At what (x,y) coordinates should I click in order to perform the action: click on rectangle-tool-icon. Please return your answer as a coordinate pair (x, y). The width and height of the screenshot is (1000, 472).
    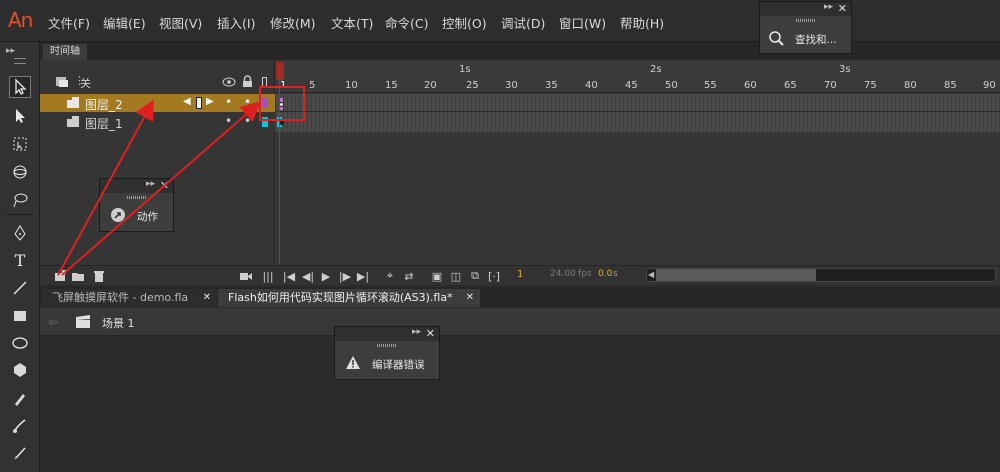
    Looking at the image, I should click on (20, 316).